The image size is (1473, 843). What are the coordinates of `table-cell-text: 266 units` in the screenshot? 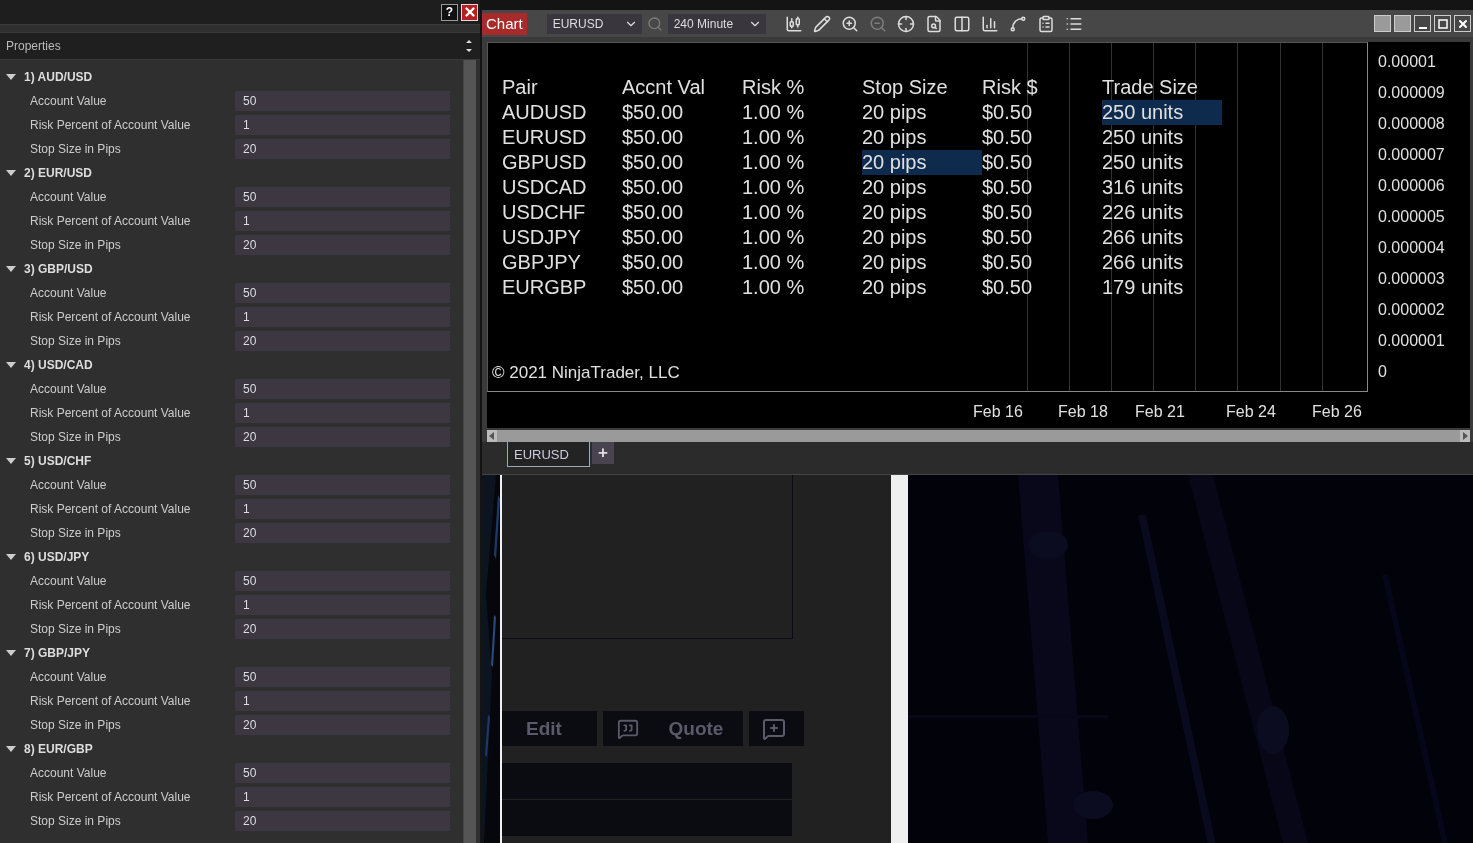 It's located at (1143, 262).